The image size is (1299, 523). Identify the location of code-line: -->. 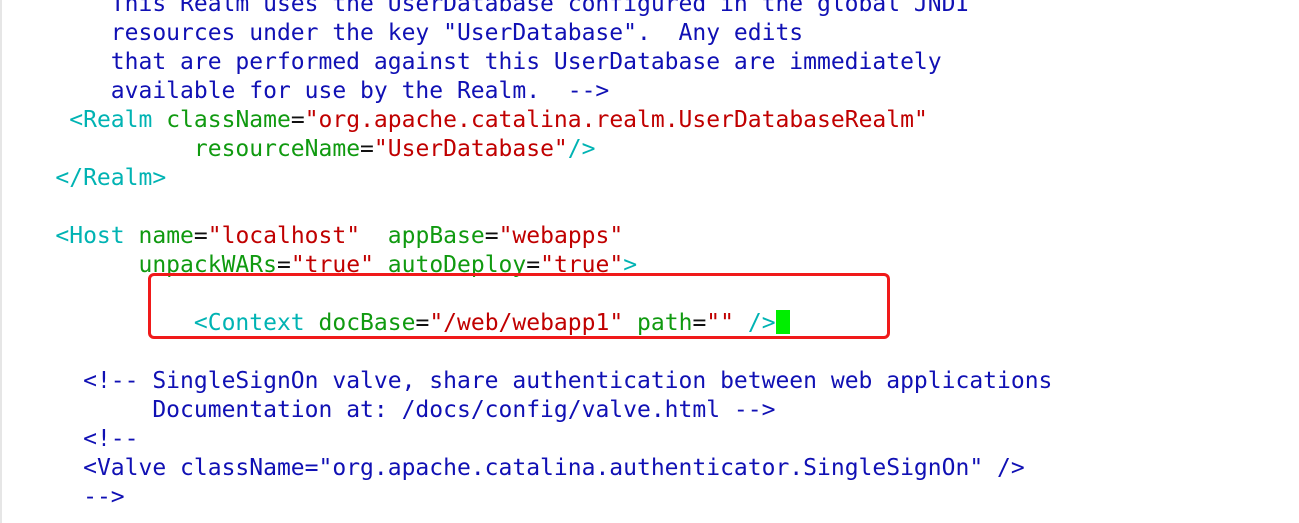
(526, 497).